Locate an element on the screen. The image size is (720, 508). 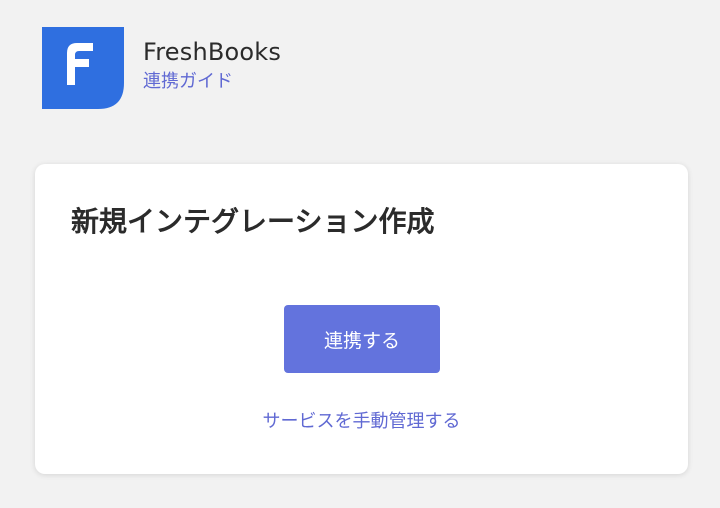
title-block: FreshBooks 連携ガイド is located at coordinates (212, 60).